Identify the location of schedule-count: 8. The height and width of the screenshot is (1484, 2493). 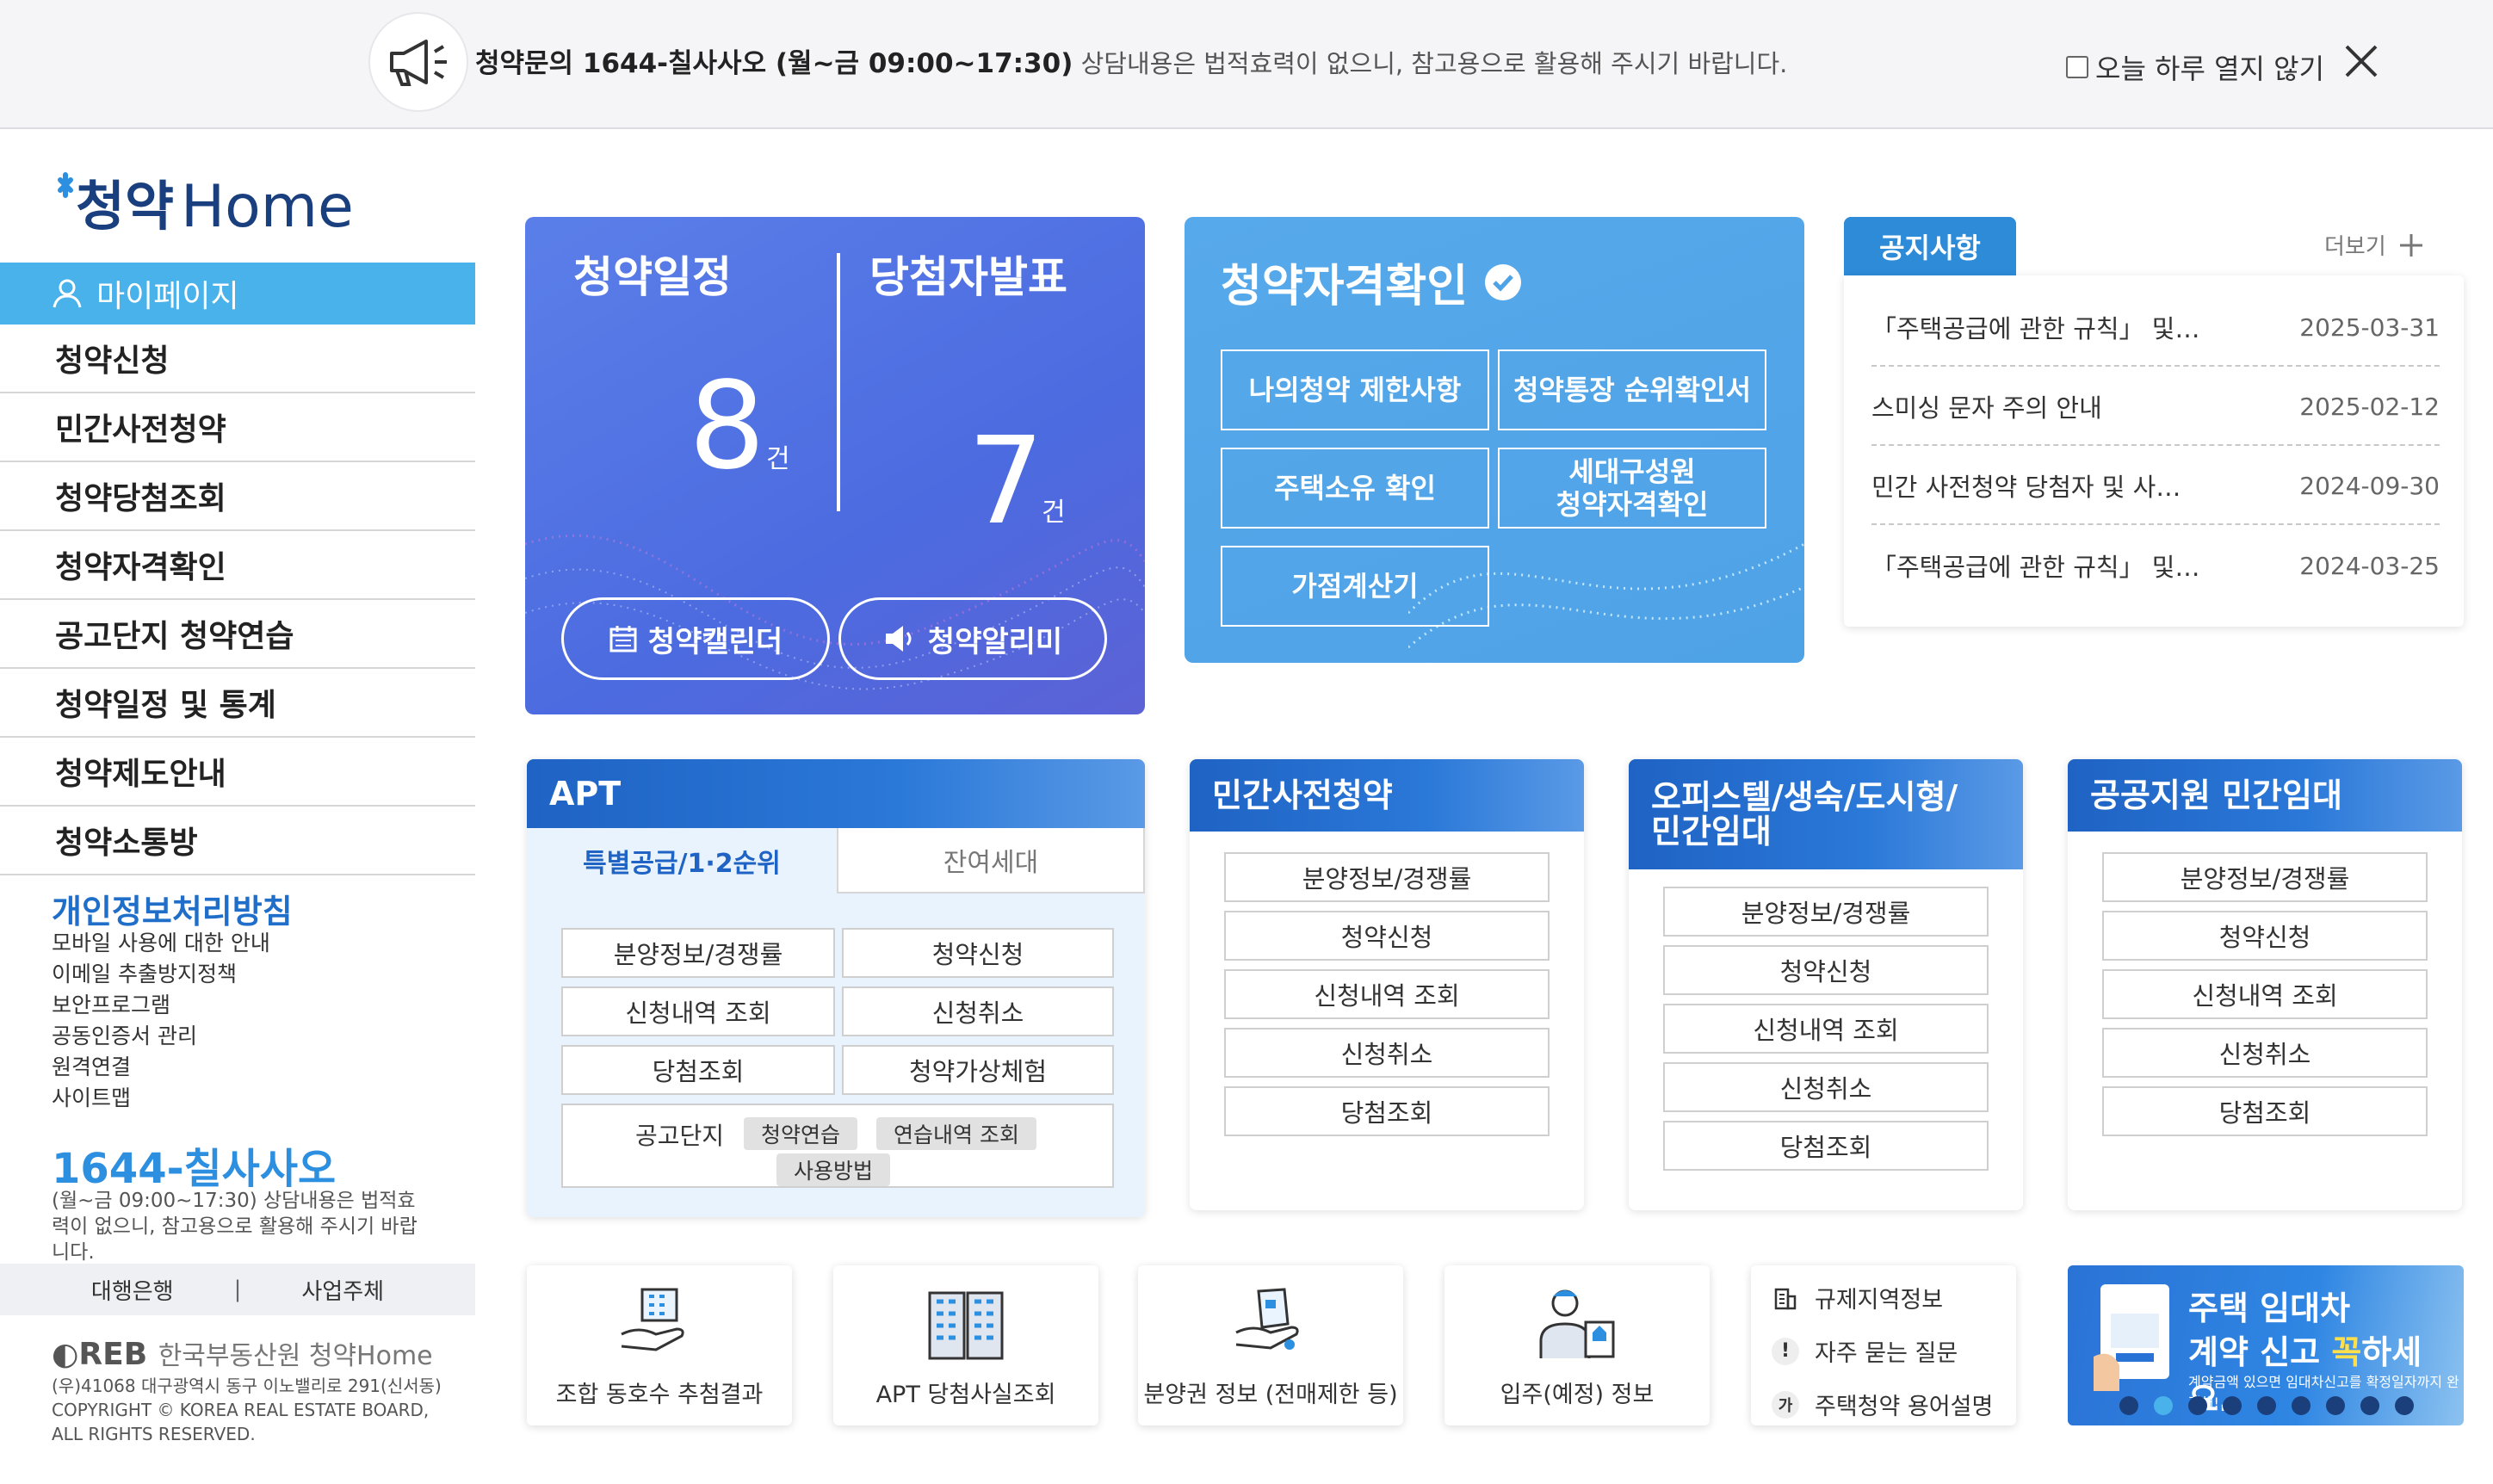
(727, 426).